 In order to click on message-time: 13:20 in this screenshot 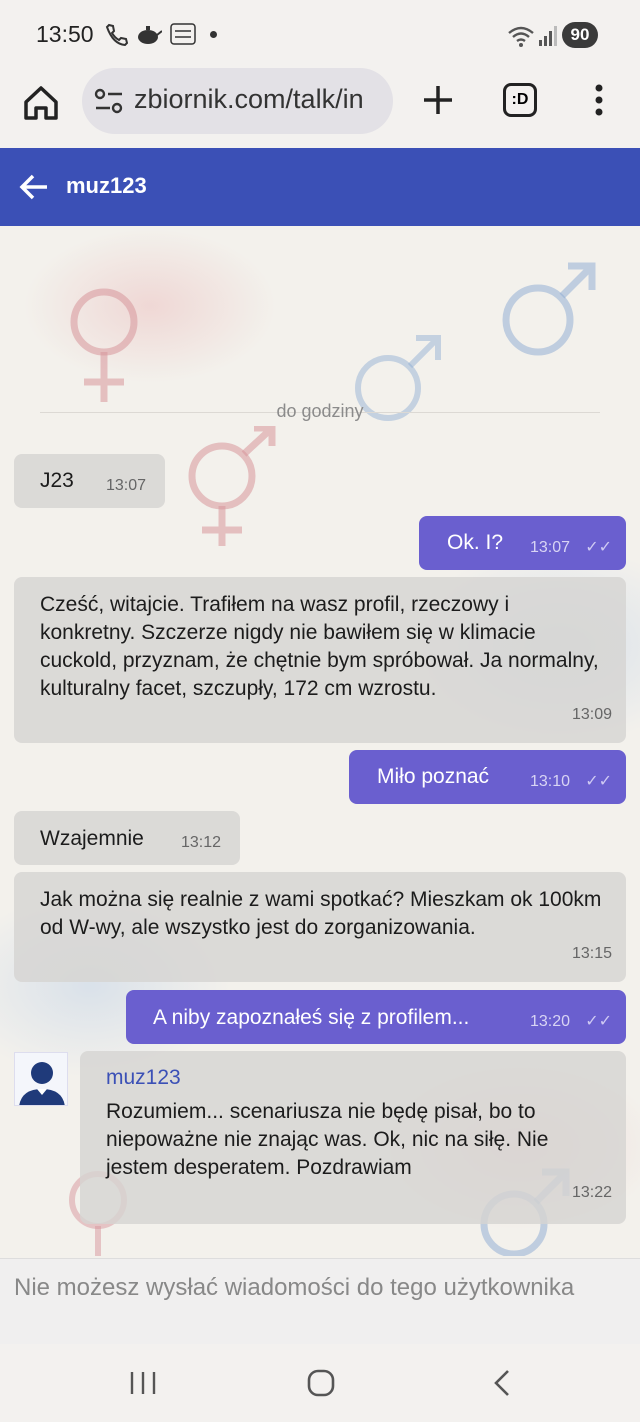, I will do `click(550, 1021)`.